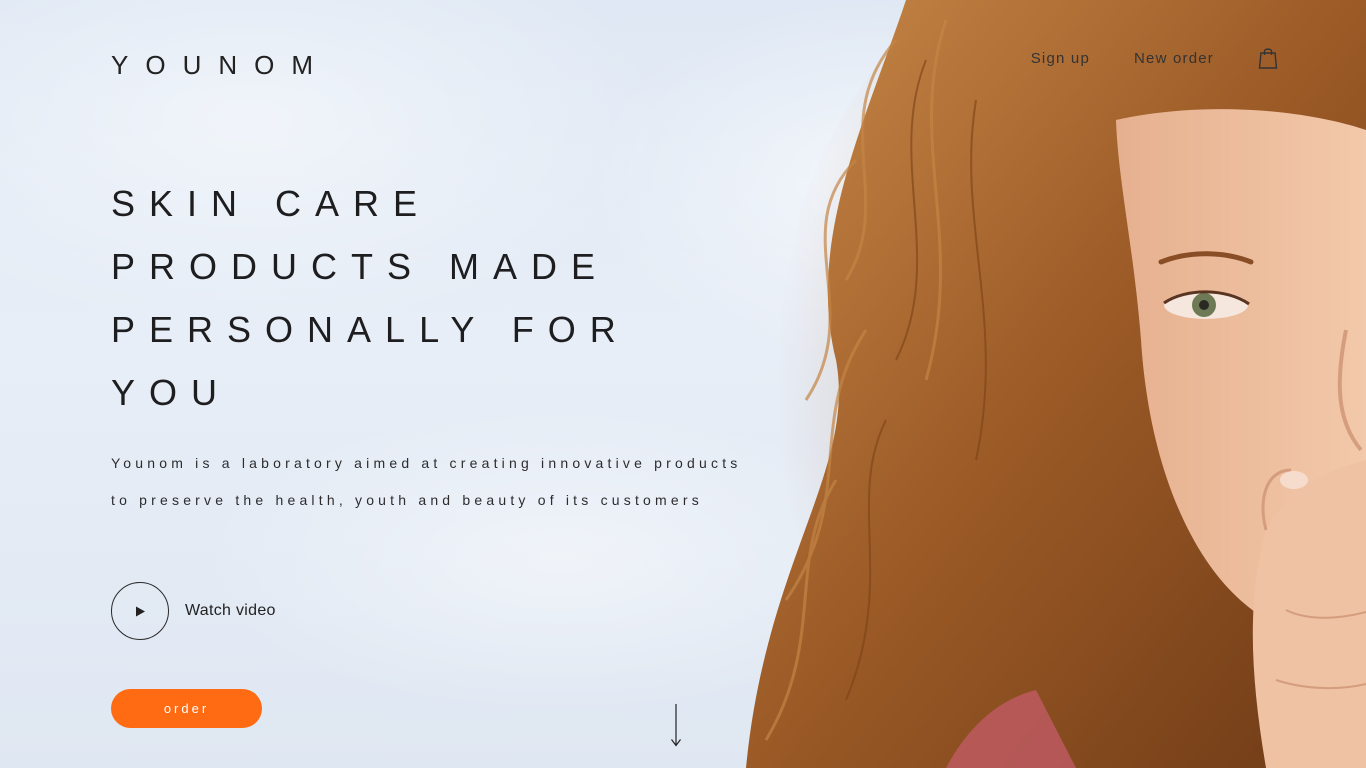 Image resolution: width=1366 pixels, height=768 pixels. I want to click on top-nav: Sign up New order, so click(1154, 58).